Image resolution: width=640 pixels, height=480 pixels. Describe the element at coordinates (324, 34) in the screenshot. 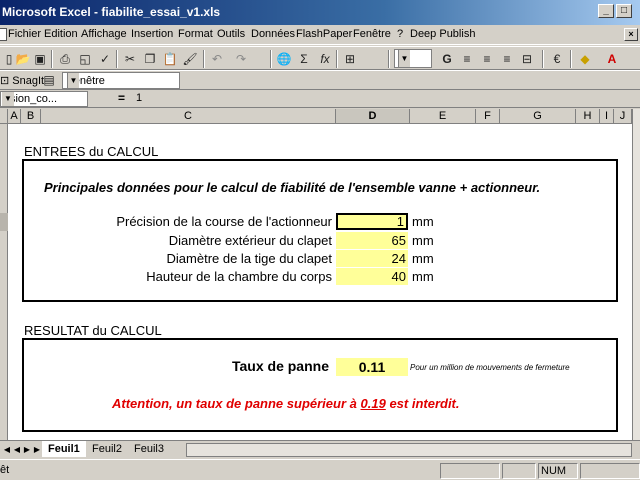

I see `menu-flashpaper: FlashPaper` at that location.